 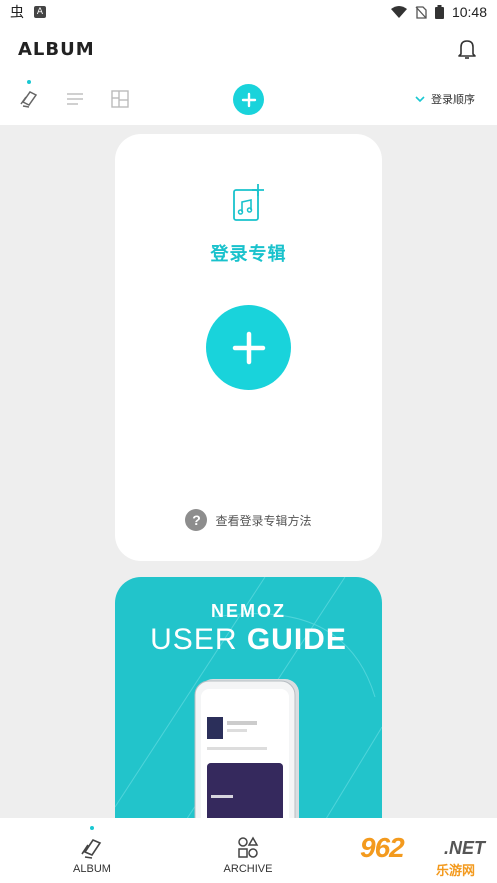 What do you see at coordinates (456, 871) in the screenshot?
I see `watermark-sub: 乐游网` at bounding box center [456, 871].